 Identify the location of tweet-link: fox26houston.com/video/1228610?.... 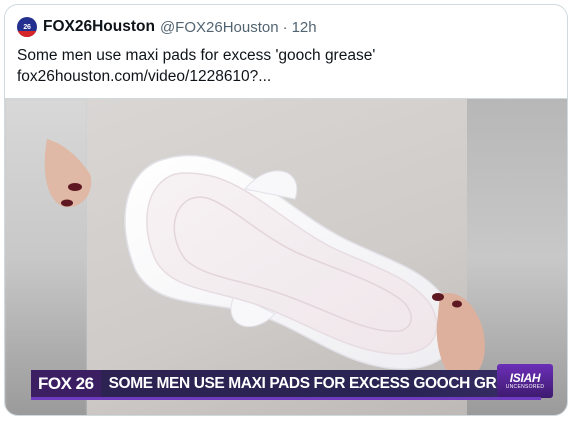
(287, 76).